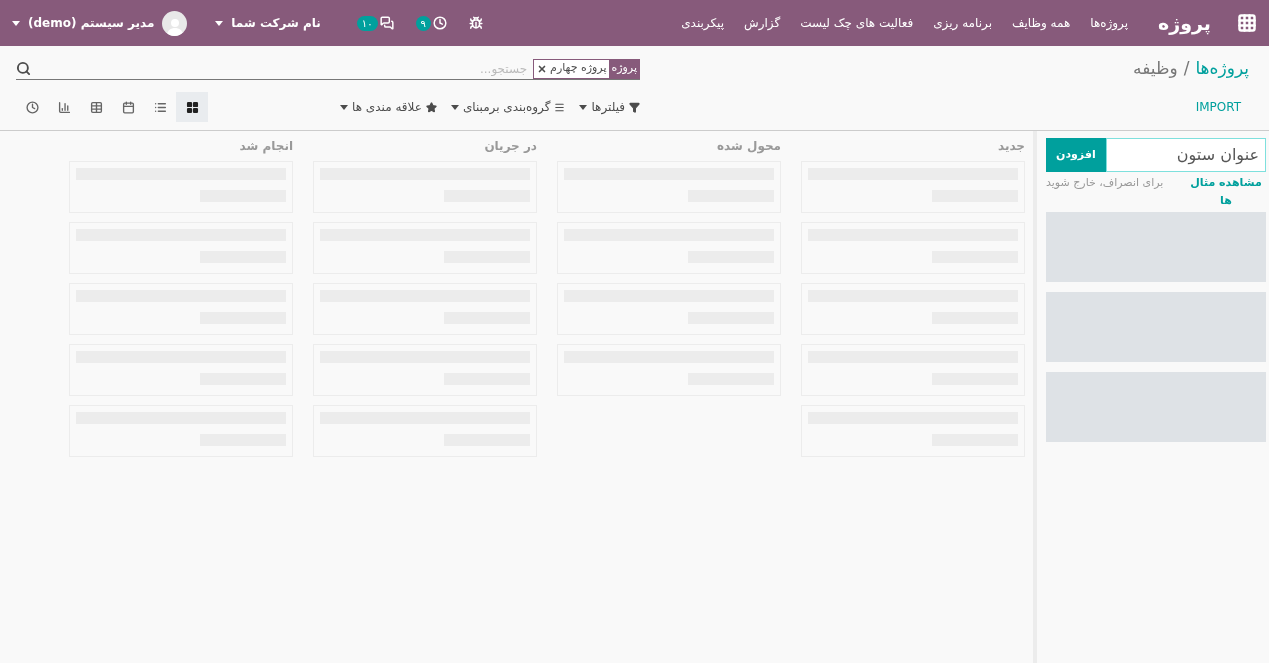 The image size is (1269, 663). I want to click on facet-value: پروژه چهارم, so click(578, 68).